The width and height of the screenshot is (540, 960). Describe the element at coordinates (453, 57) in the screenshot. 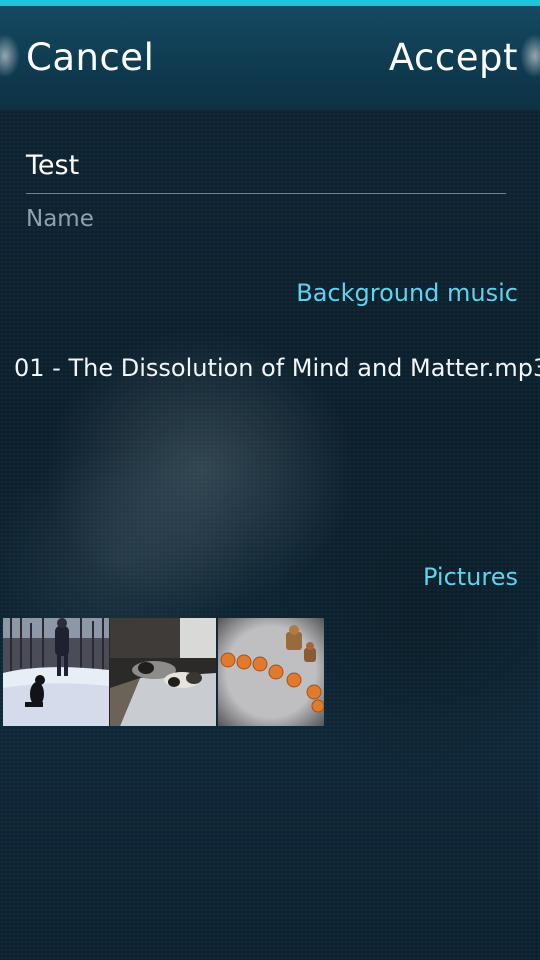

I see `accept-button: Accept` at that location.